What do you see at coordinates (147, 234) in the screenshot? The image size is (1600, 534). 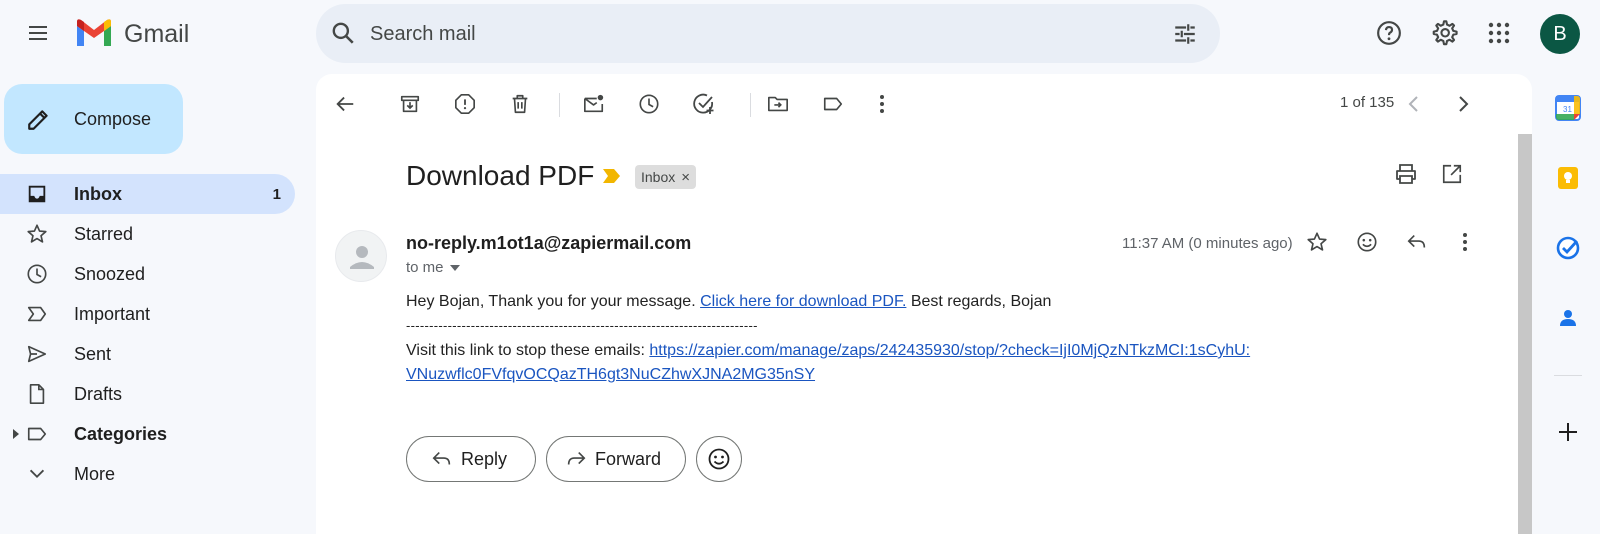 I see `nav-item-starred: Starred` at bounding box center [147, 234].